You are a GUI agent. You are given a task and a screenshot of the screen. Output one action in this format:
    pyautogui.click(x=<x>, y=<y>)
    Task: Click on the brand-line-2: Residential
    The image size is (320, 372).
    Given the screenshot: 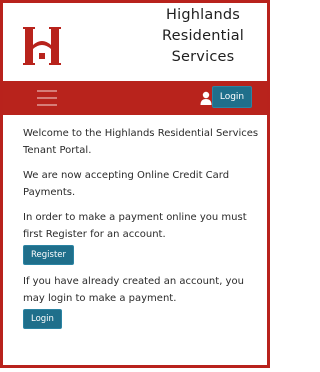 What is the action you would take?
    pyautogui.click(x=203, y=36)
    